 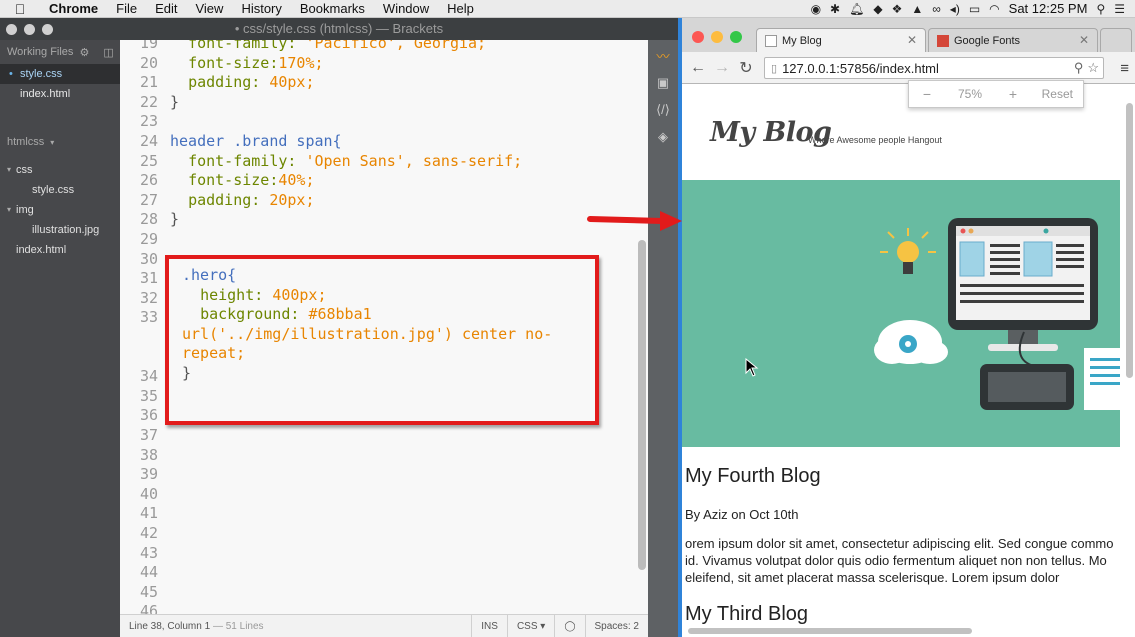 I want to click on zoom-window-button, so click(x=736, y=37).